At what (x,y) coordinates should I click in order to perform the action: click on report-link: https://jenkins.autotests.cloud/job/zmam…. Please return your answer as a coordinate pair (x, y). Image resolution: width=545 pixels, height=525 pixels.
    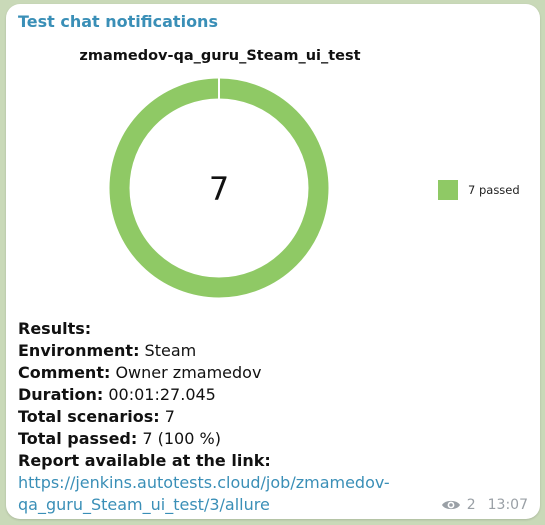
    Looking at the image, I should click on (204, 493).